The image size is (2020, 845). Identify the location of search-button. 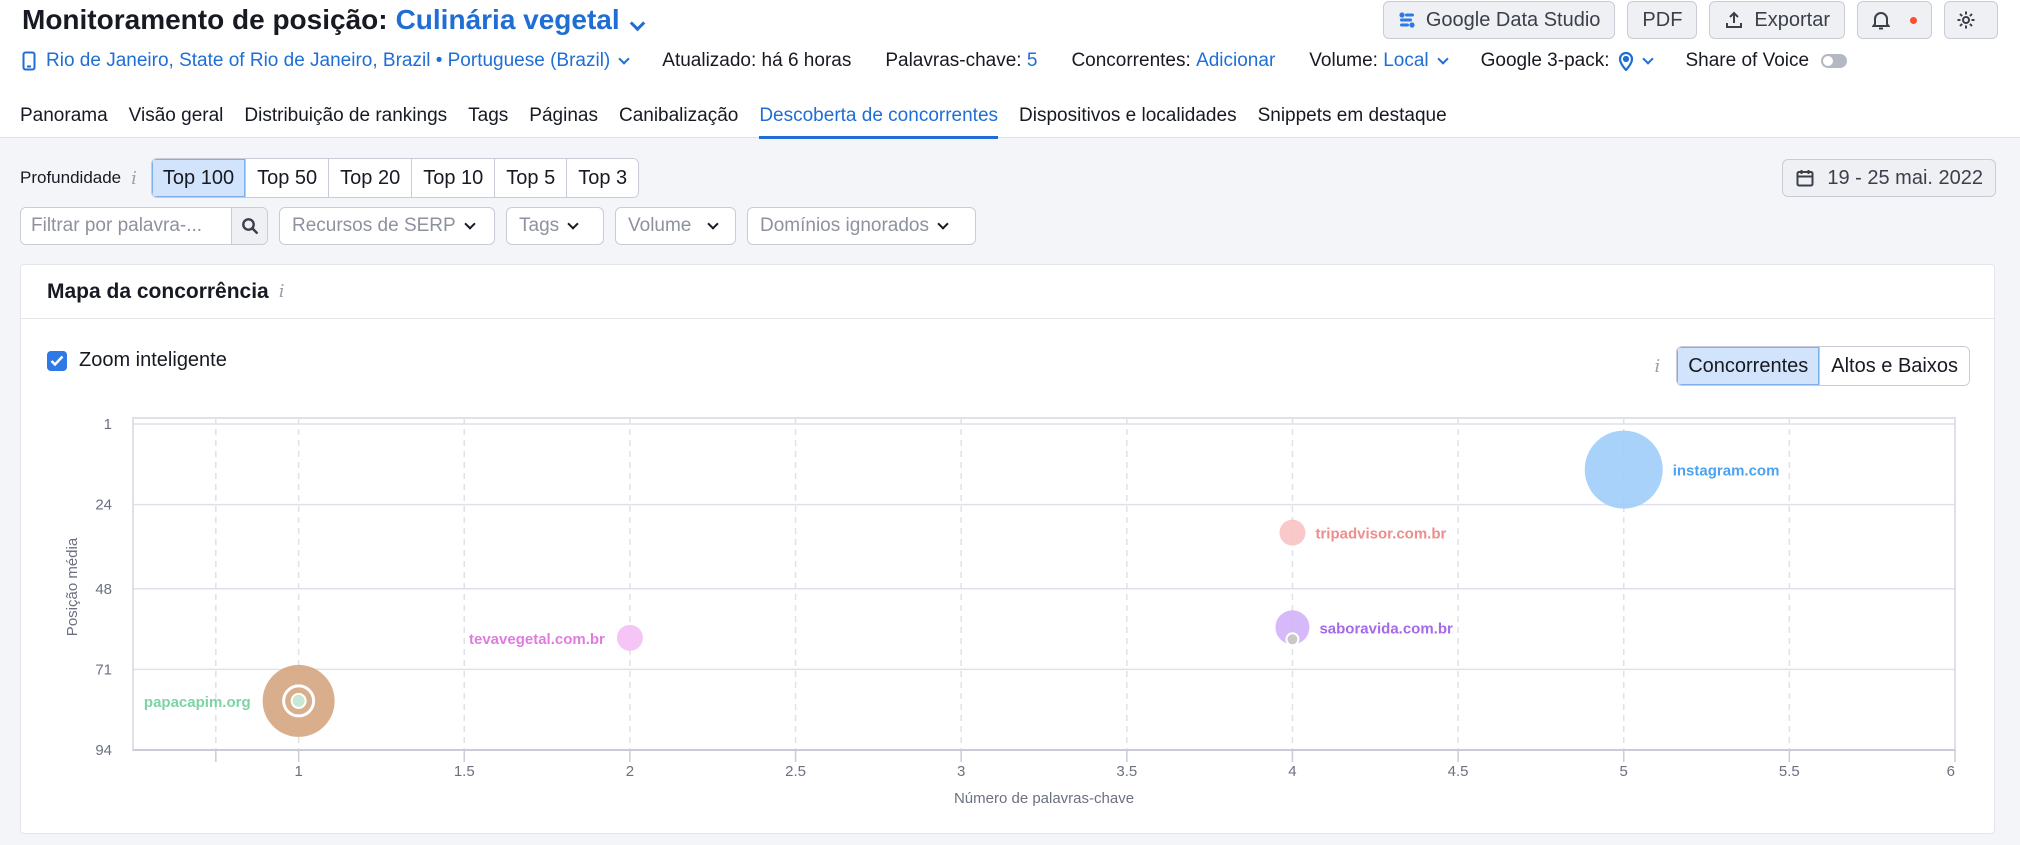
(249, 226).